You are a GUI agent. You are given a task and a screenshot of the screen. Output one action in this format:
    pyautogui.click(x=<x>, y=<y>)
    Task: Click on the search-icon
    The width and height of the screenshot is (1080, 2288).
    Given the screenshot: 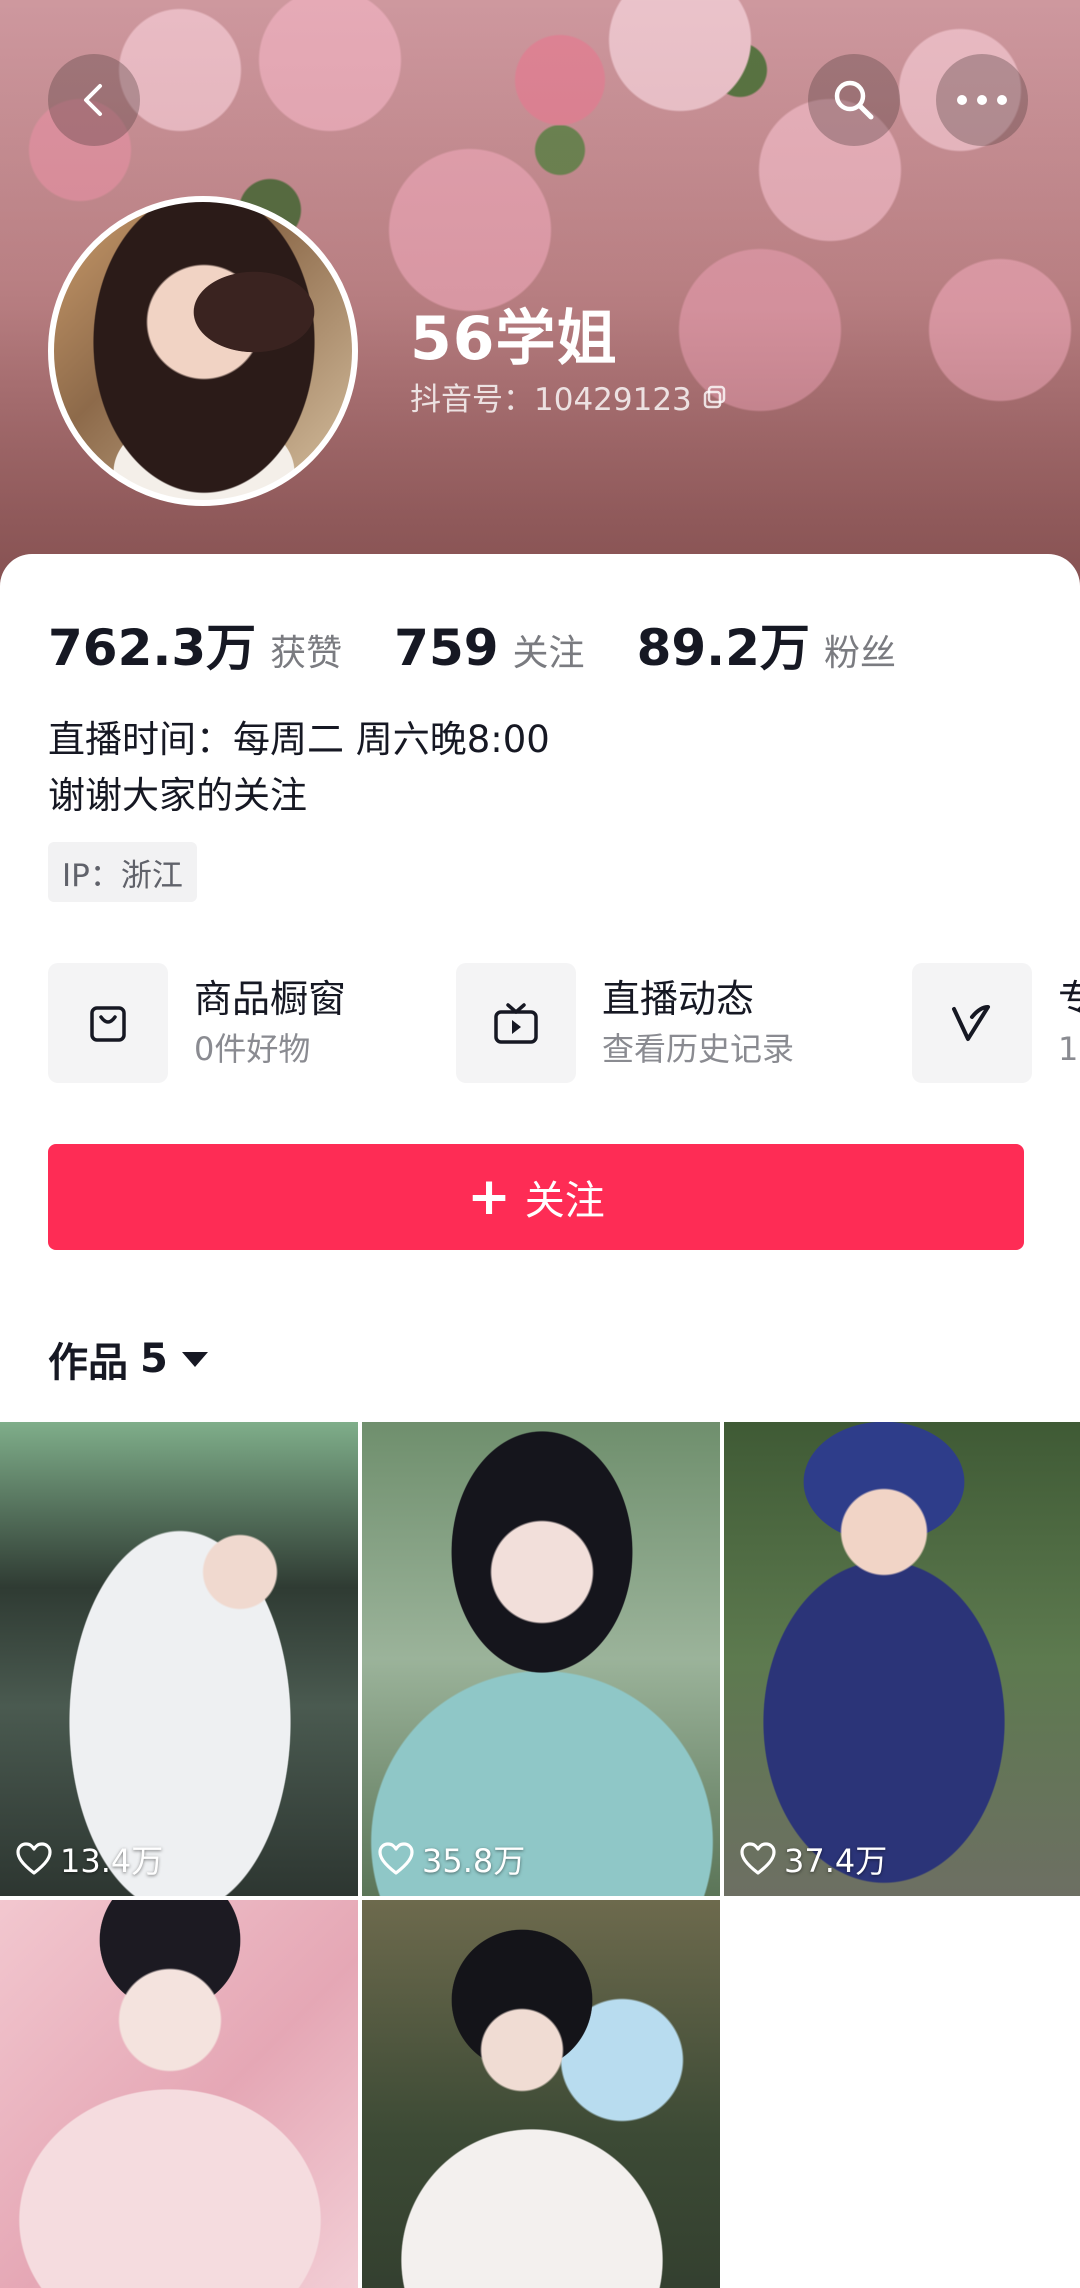 What is the action you would take?
    pyautogui.click(x=854, y=100)
    